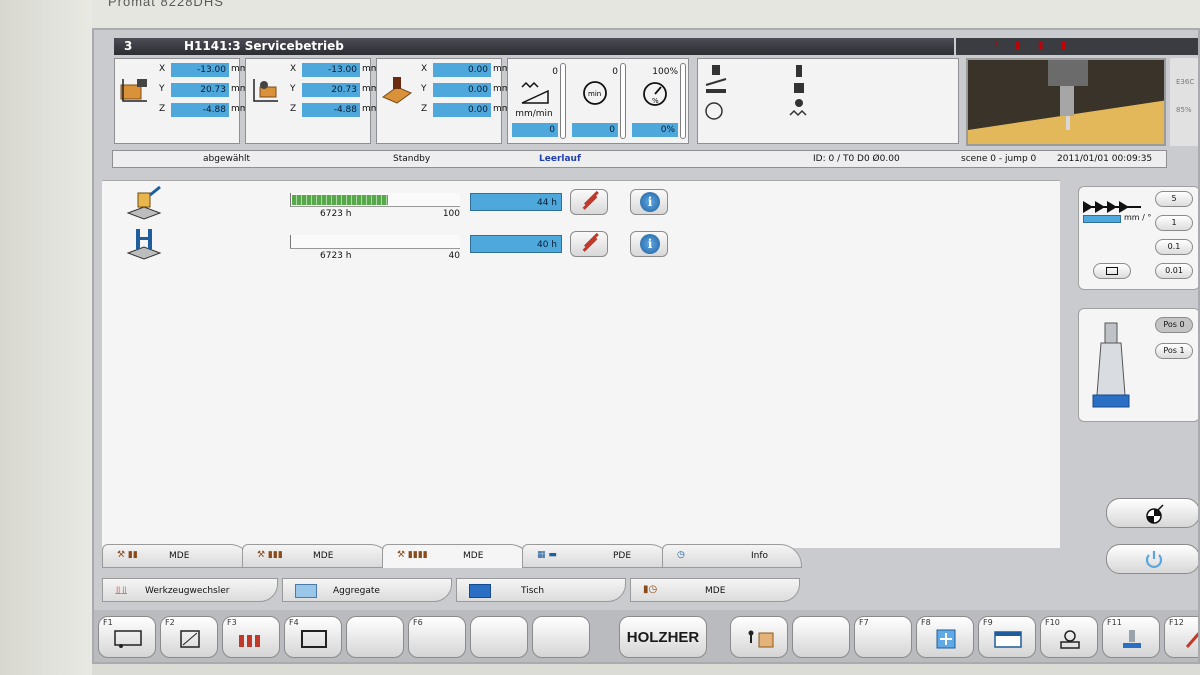  I want to click on unit-status-panel, so click(828, 101).